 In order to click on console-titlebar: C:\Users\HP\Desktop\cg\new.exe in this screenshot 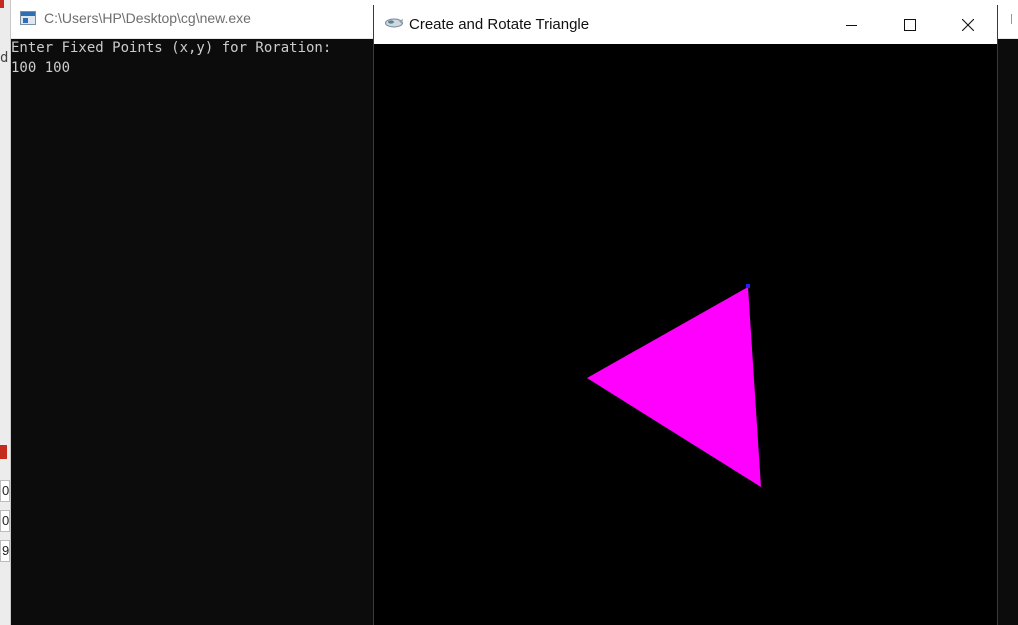, I will do `click(192, 19)`.